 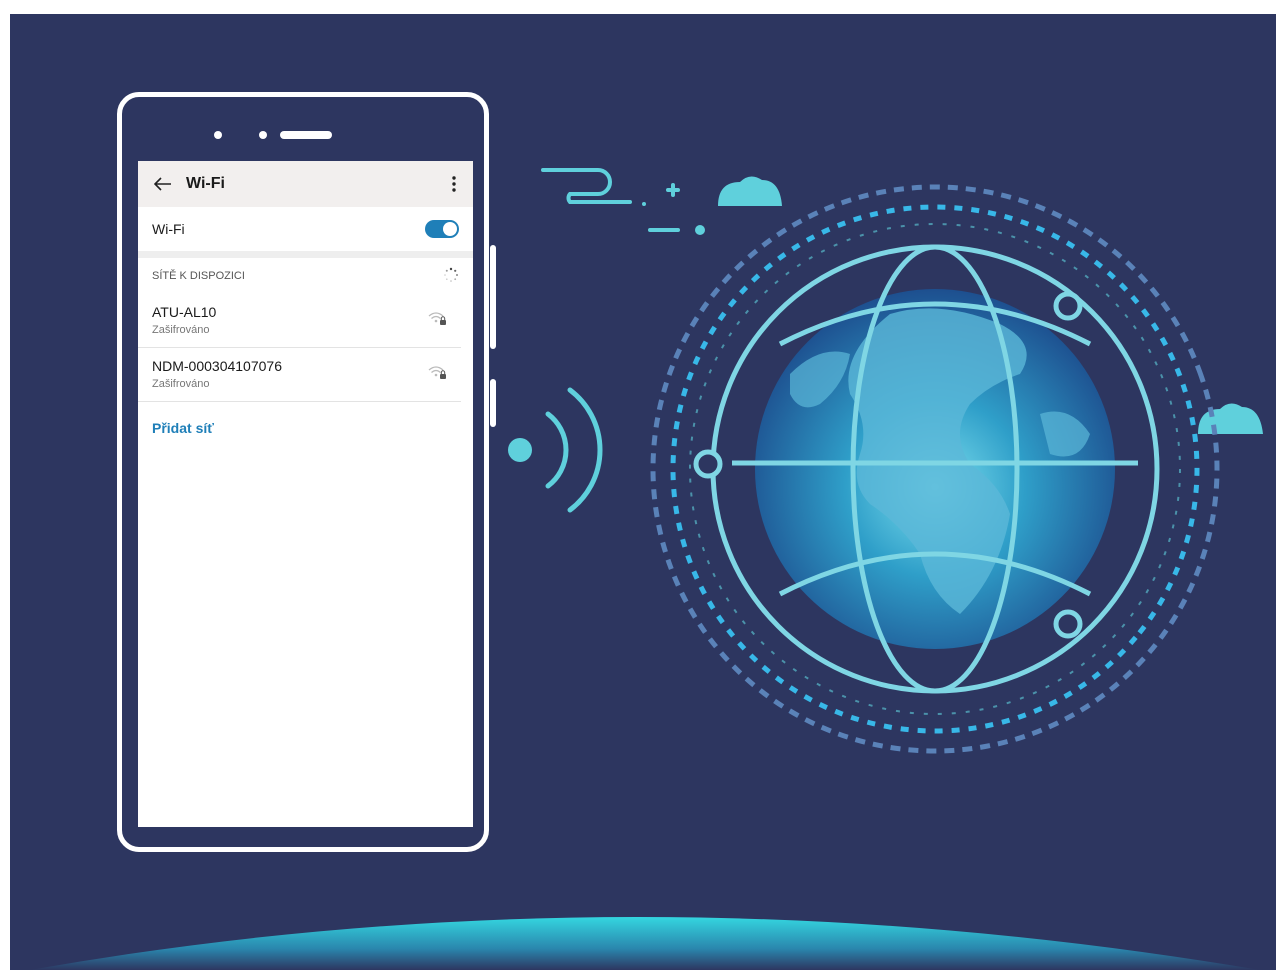 I want to click on loading-spinner-icon, so click(x=451, y=276).